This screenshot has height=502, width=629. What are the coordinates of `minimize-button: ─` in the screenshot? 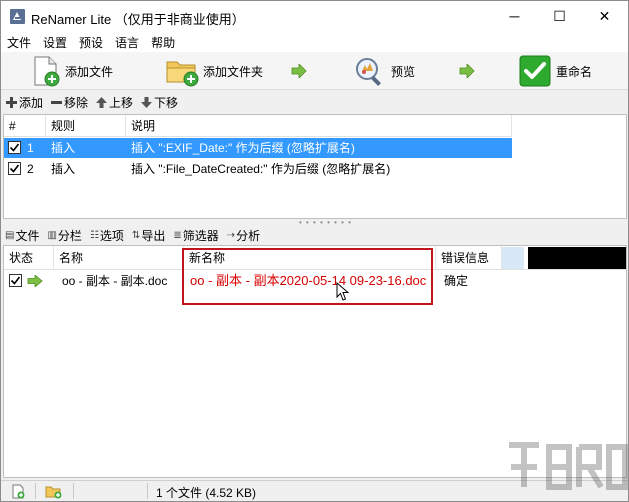 It's located at (514, 16).